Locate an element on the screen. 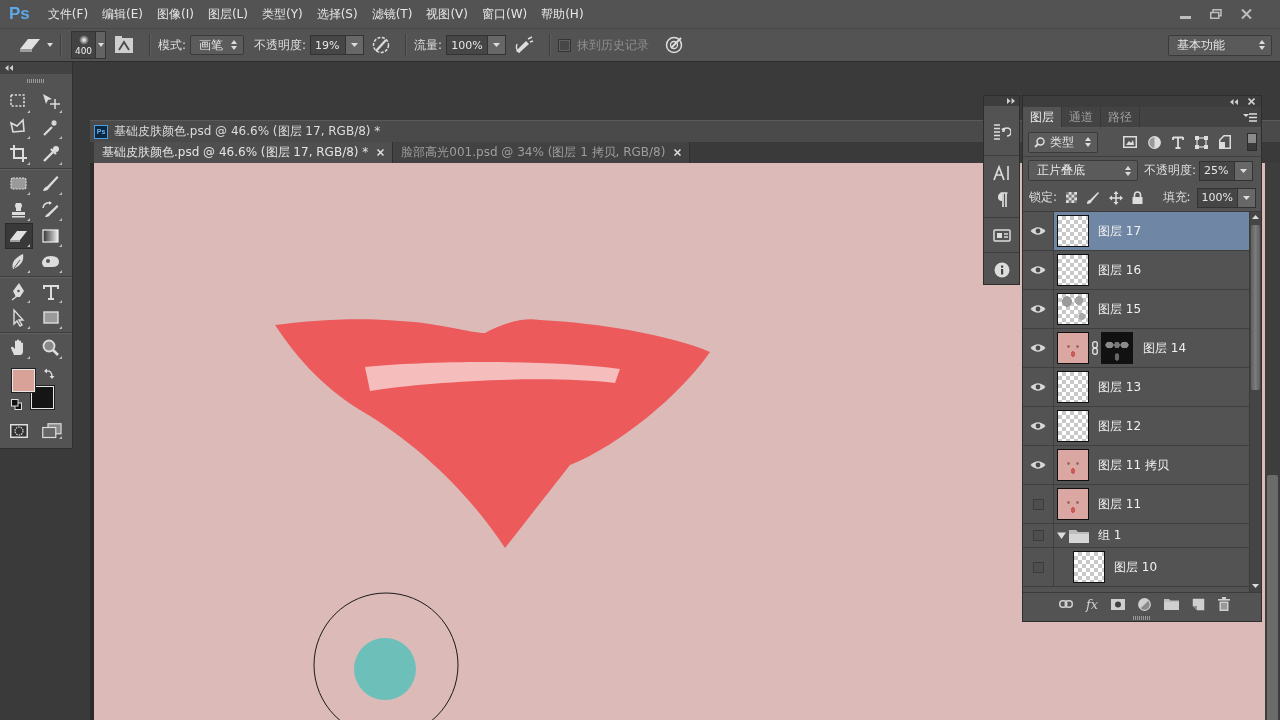 This screenshot has width=1280, height=720. lock-icon is located at coordinates (1138, 197).